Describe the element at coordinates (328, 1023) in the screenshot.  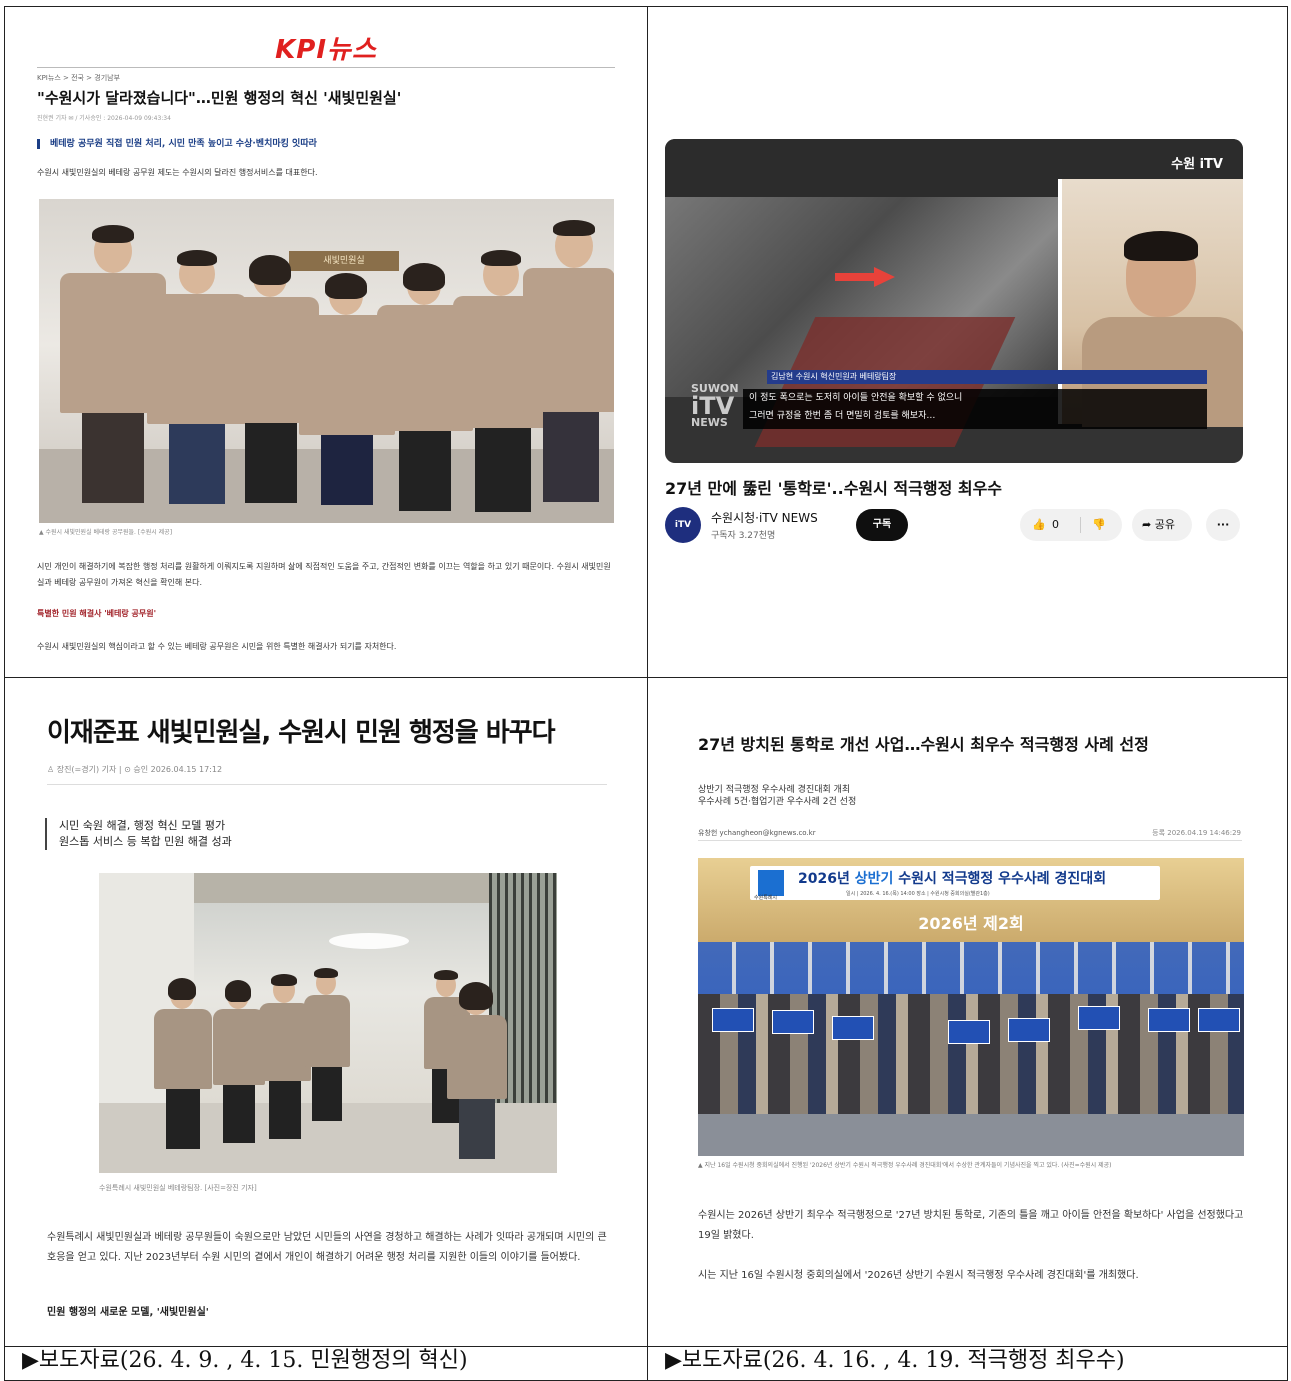
I see `office-lobby-photo` at that location.